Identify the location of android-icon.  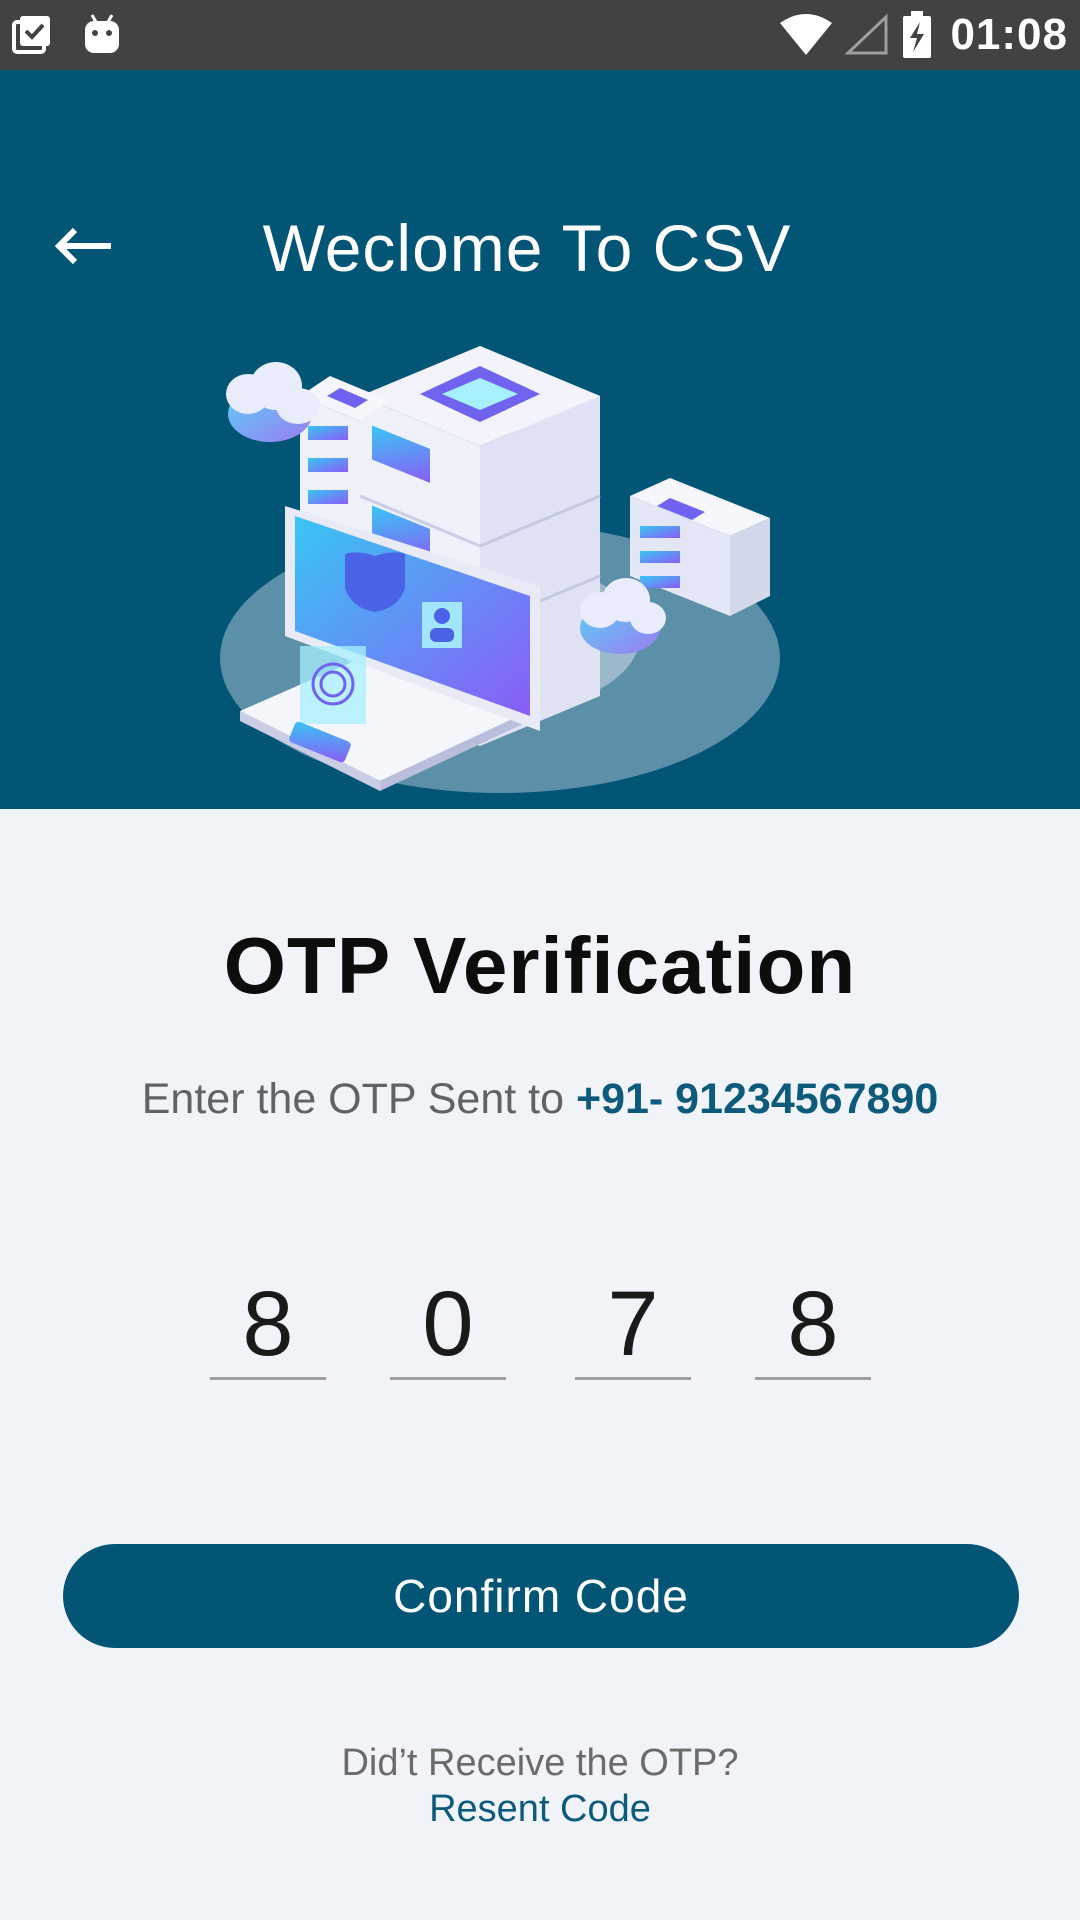
(102, 35).